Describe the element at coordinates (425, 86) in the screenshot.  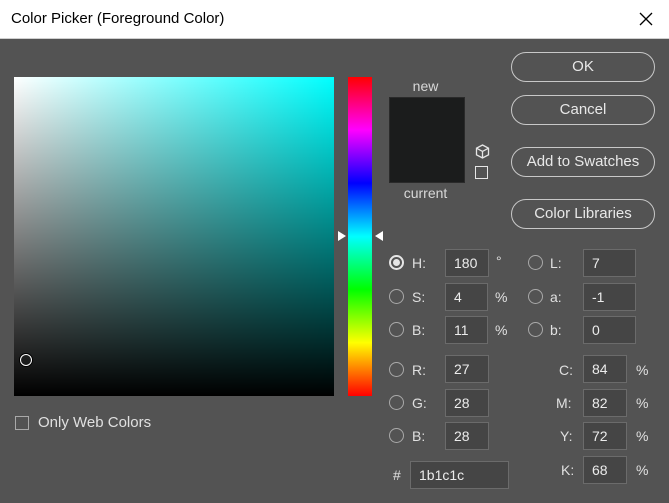
I see `new-label: new` at that location.